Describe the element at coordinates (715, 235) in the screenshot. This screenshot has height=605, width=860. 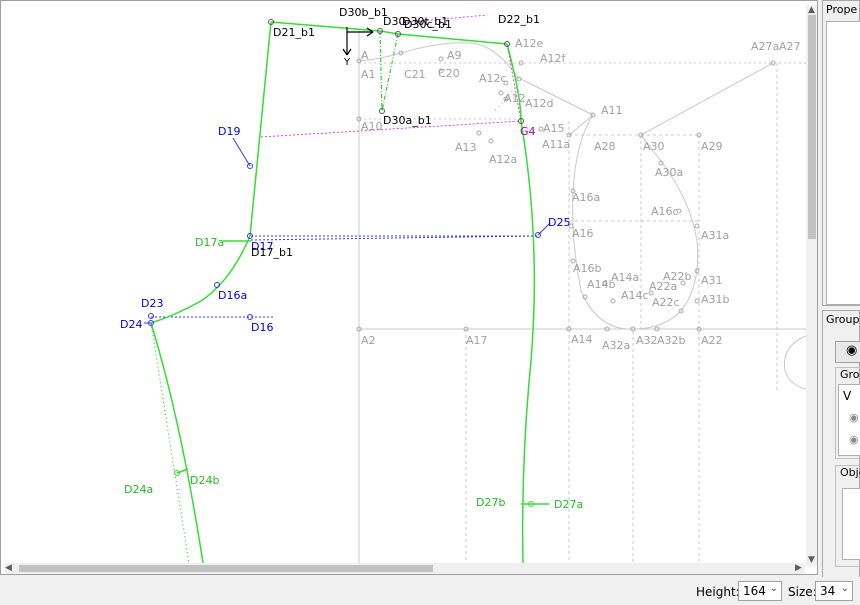
I see `label-a31a: A31a` at that location.